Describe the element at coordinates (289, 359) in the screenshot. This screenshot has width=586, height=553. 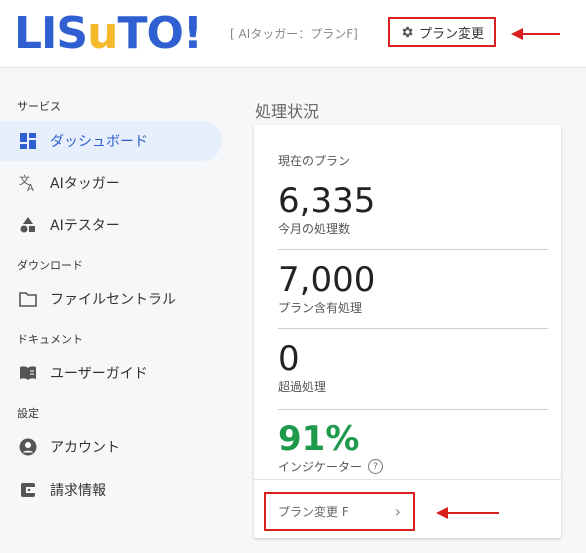
I see `stat-value: 0` at that location.